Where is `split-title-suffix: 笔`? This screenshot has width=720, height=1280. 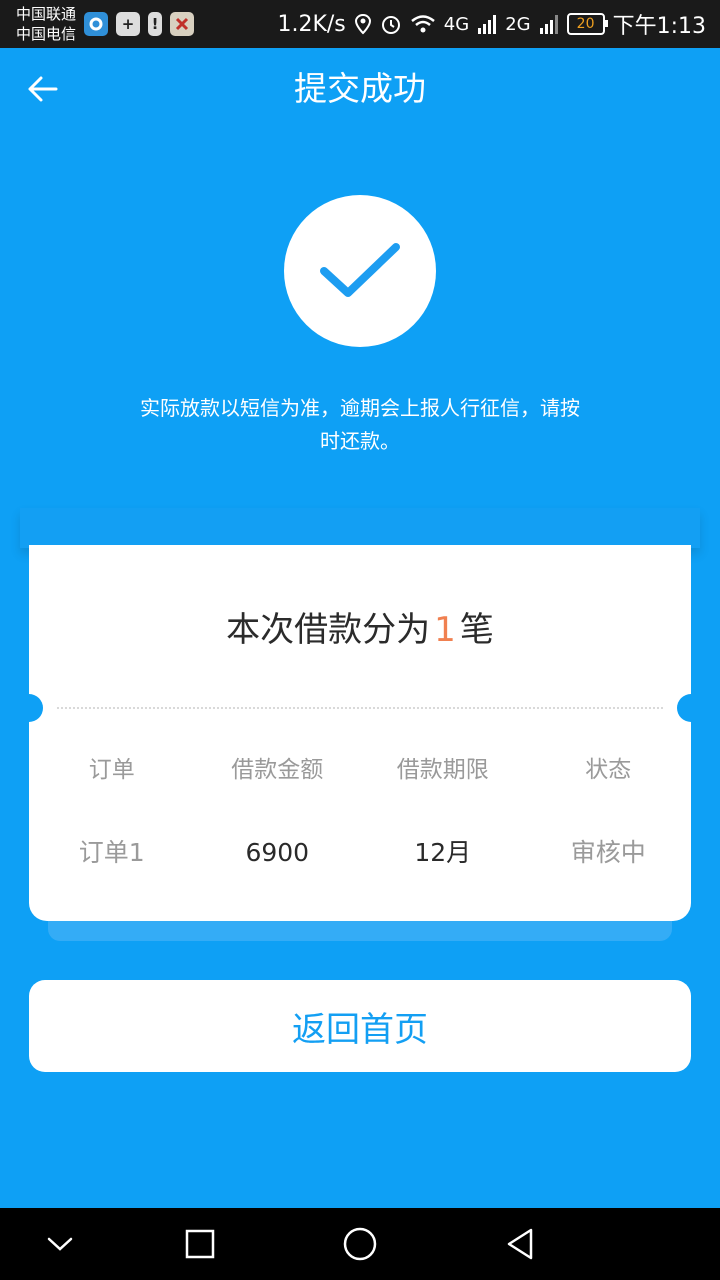
split-title-suffix: 笔 is located at coordinates (476, 630).